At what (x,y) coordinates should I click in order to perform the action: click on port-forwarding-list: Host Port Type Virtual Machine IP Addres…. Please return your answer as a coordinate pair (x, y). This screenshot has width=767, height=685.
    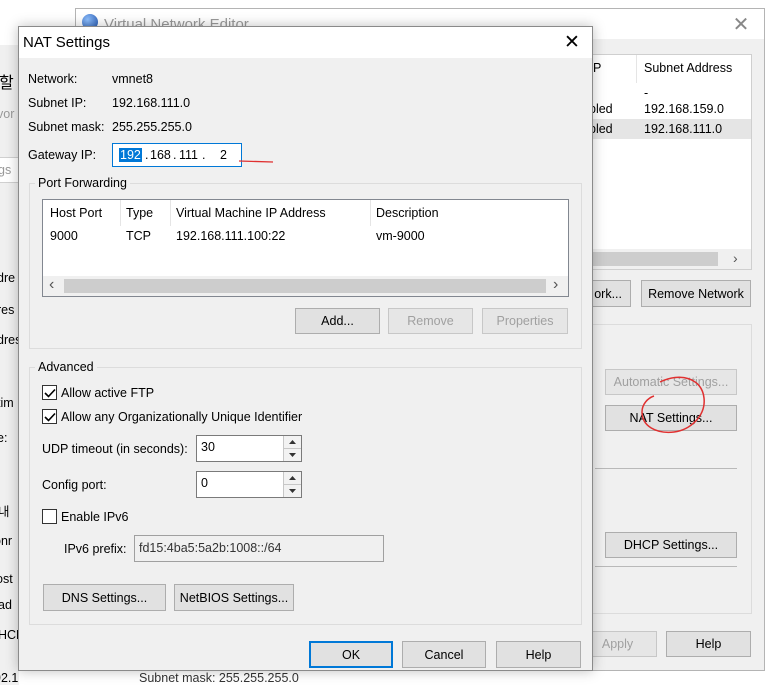
    Looking at the image, I should click on (305, 248).